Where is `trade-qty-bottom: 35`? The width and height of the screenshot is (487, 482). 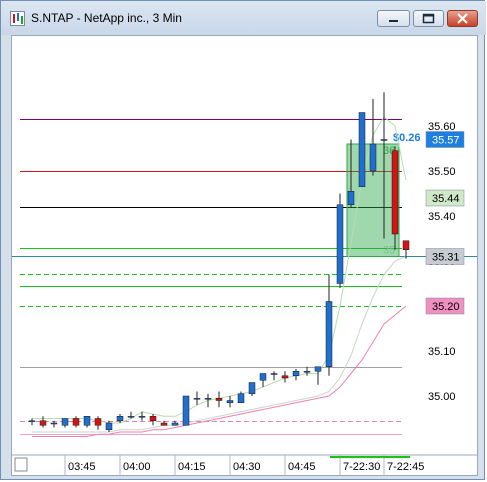
trade-qty-bottom: 35 is located at coordinates (389, 251).